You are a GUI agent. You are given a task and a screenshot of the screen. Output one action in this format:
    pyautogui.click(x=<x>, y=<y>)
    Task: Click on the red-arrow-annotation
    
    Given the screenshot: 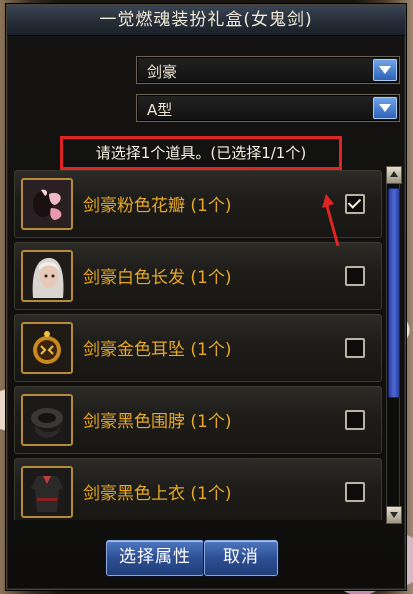 What is the action you would take?
    pyautogui.click(x=331, y=220)
    